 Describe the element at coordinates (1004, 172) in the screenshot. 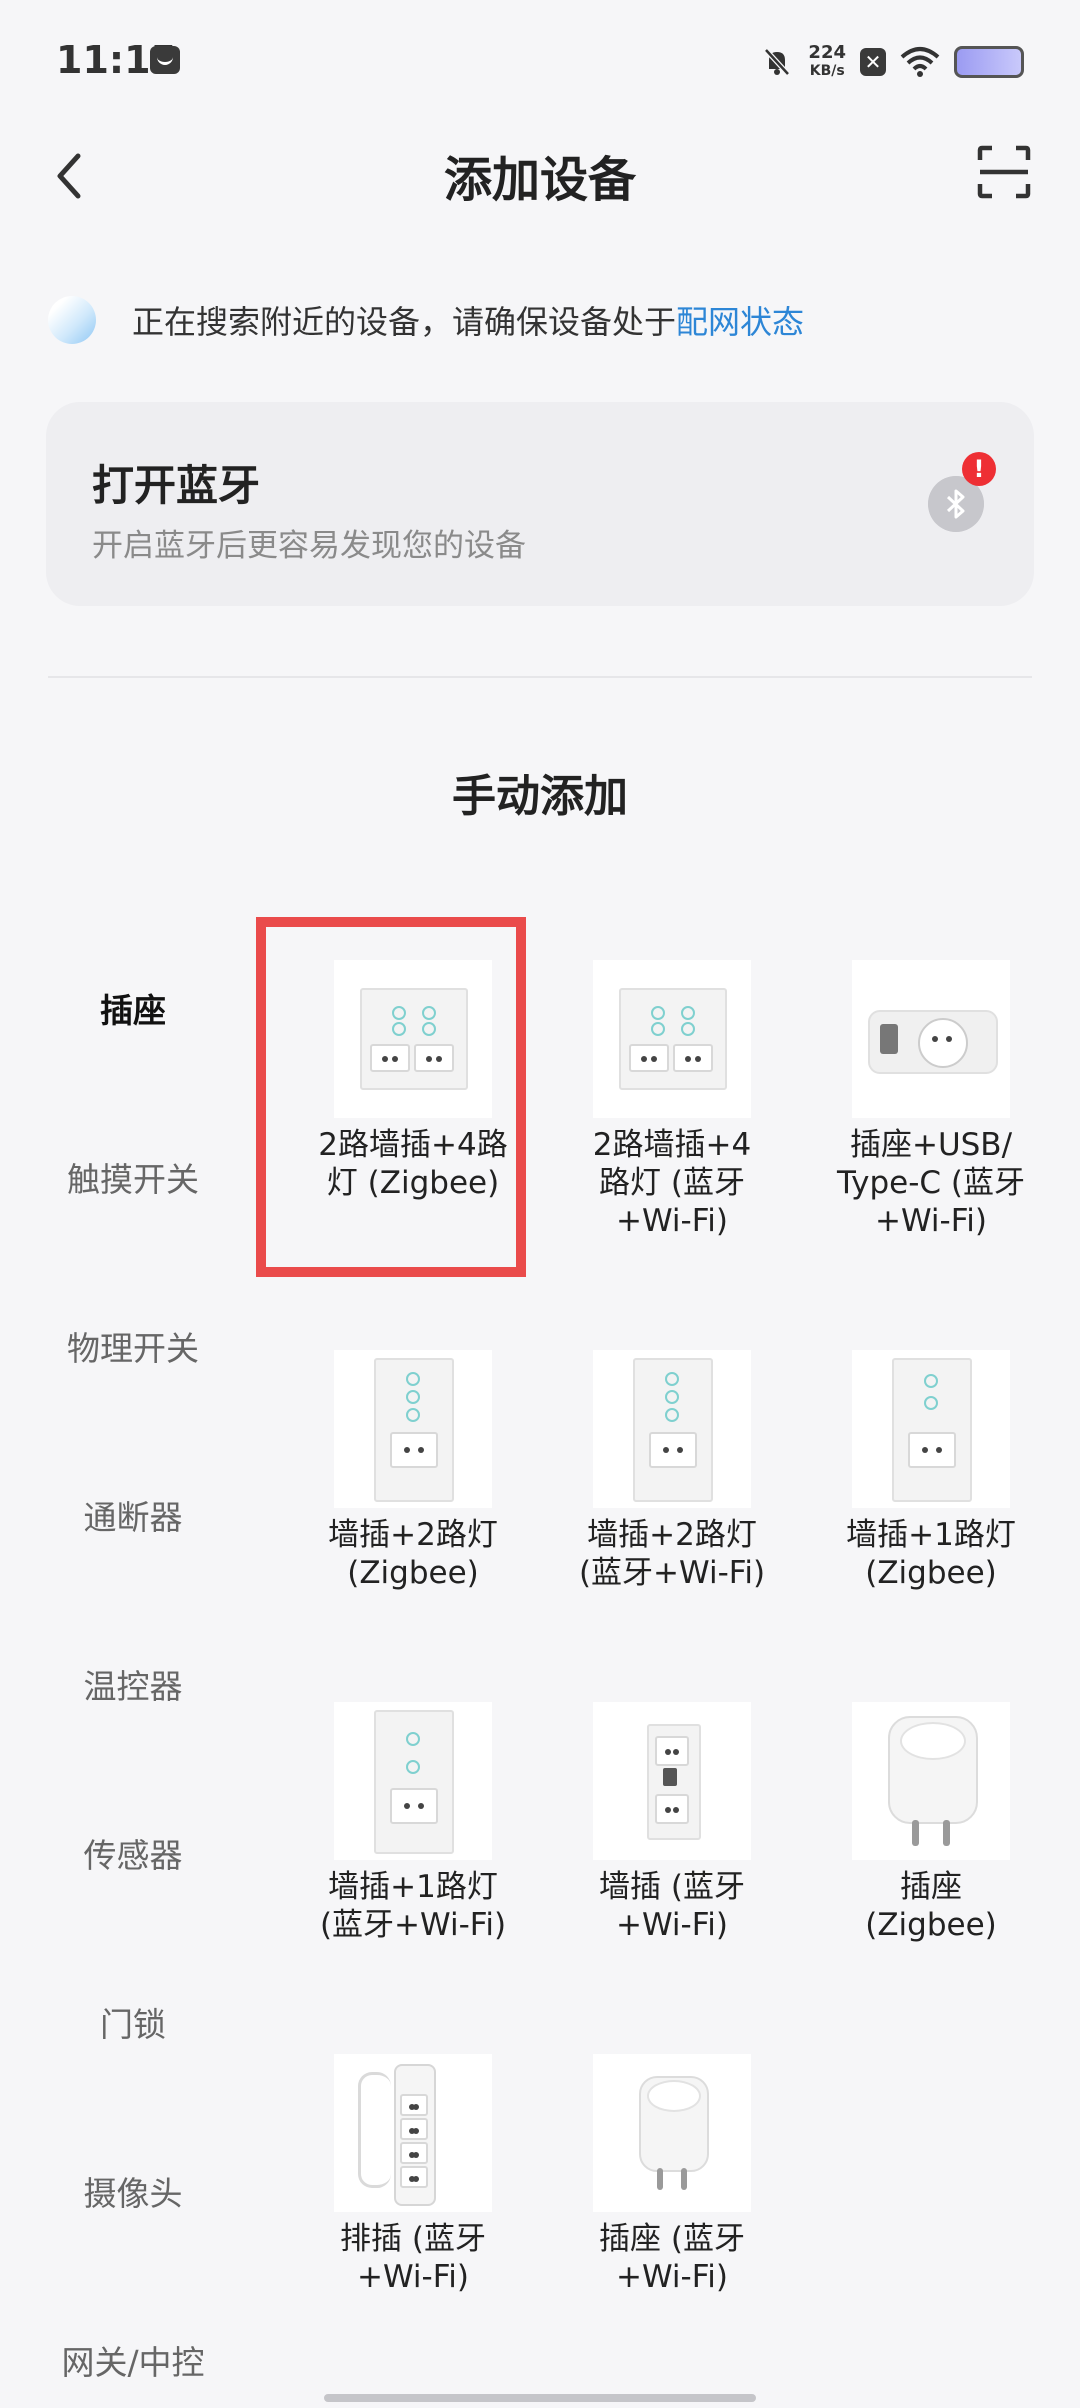

I see `scan-qr-button` at that location.